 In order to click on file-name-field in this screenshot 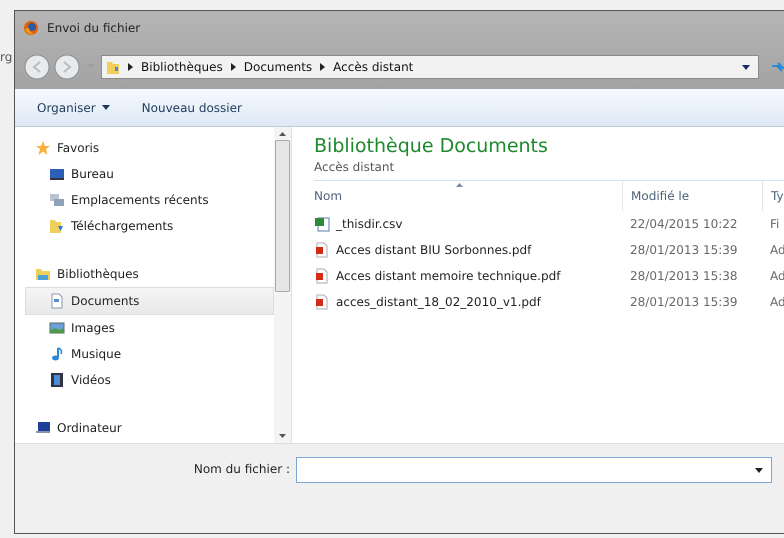, I will do `click(534, 470)`.